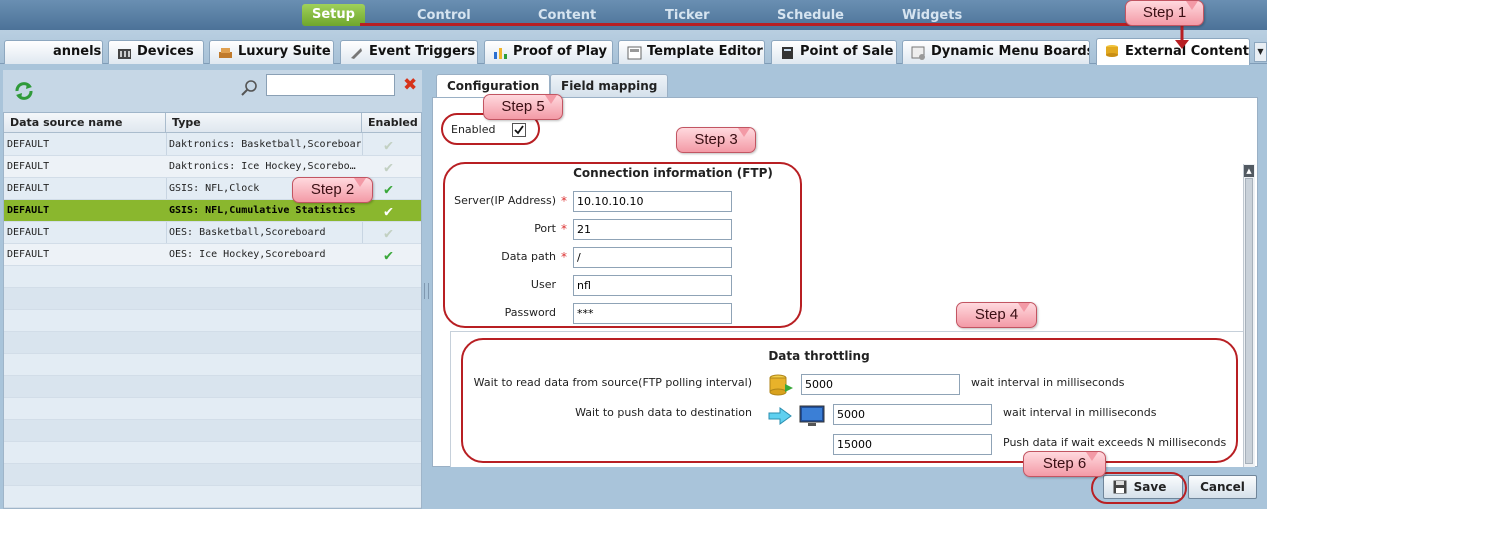 This screenshot has height=548, width=1500. What do you see at coordinates (1260, 52) in the screenshot?
I see `tab-scroll-arrow: ▼` at bounding box center [1260, 52].